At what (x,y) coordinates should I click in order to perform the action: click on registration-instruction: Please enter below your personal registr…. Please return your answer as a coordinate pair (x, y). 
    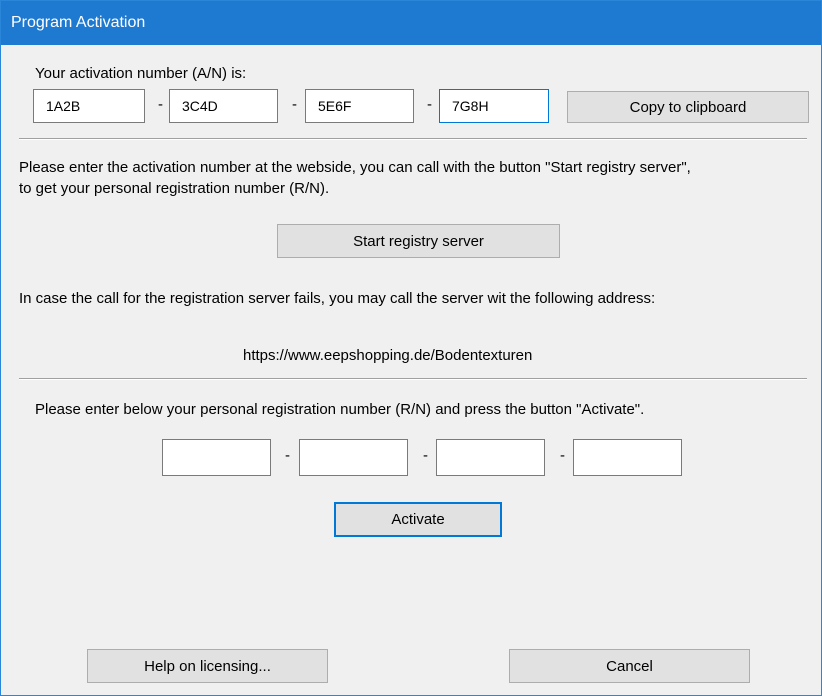
    Looking at the image, I should click on (340, 409).